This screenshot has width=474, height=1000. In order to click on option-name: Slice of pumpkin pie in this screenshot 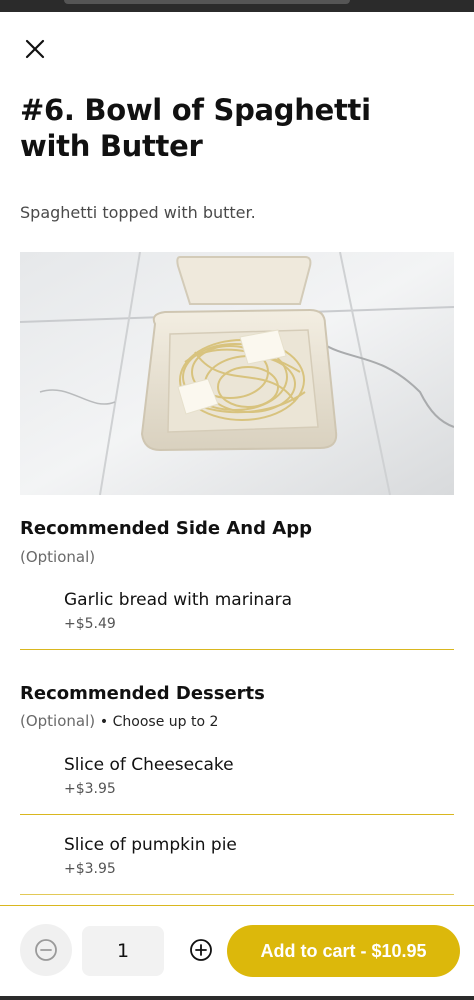, I will do `click(150, 845)`.